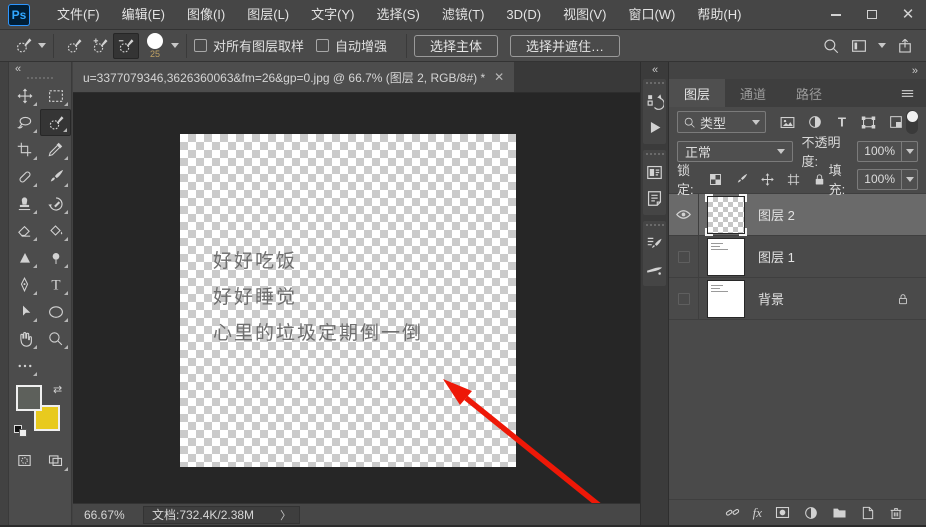 Image resolution: width=926 pixels, height=527 pixels. I want to click on sample-all-layers-checkbox, so click(200, 45).